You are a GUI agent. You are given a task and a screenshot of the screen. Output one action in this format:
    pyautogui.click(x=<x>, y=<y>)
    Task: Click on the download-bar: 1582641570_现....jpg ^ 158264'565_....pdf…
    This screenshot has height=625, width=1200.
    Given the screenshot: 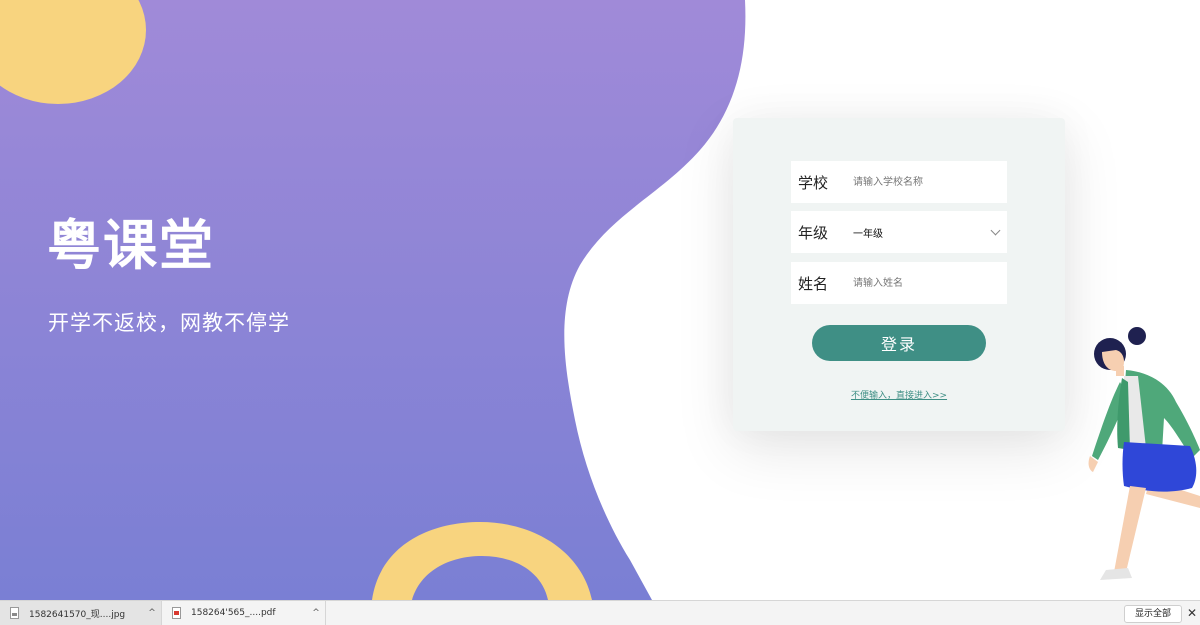 What is the action you would take?
    pyautogui.click(x=600, y=612)
    